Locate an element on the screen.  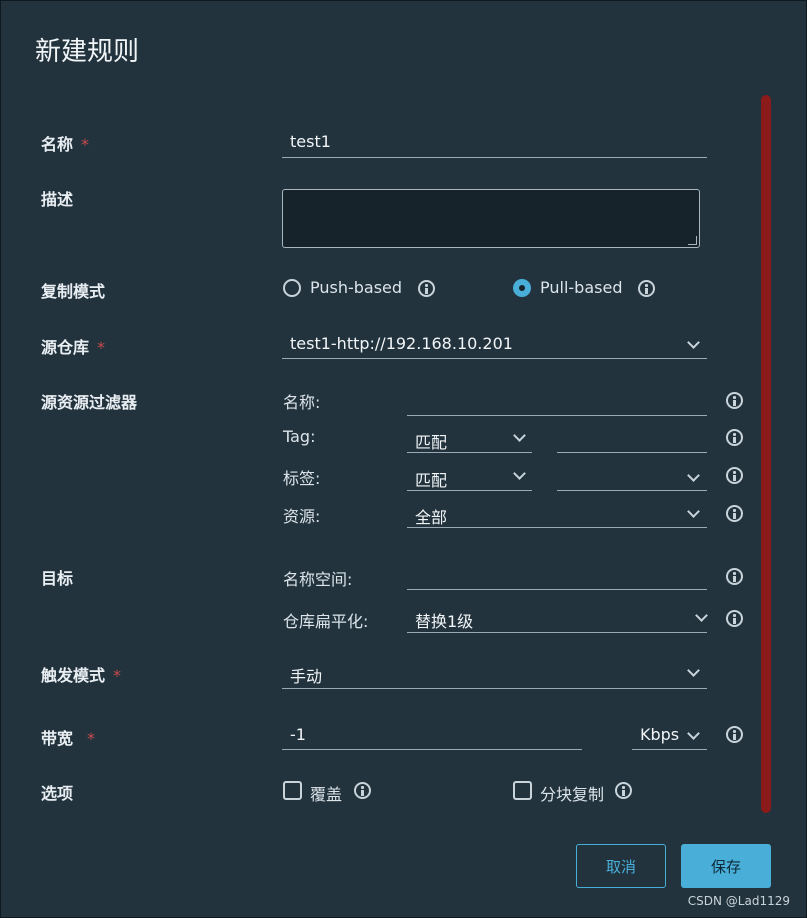
dialog-title: 新建规则 is located at coordinates (87, 52).